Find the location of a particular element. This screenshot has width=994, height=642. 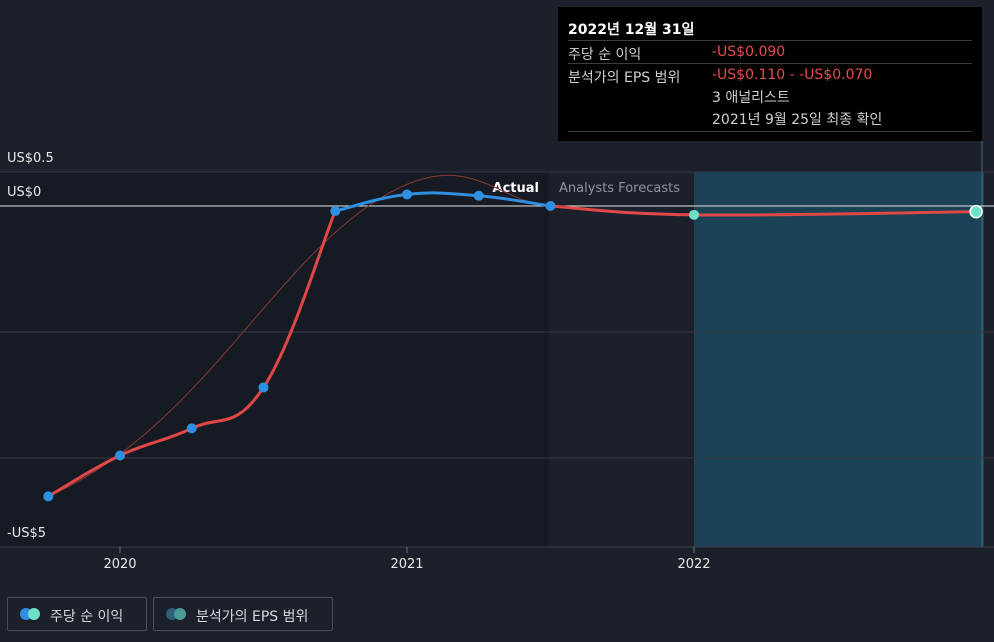

x-tick-label: 2021 is located at coordinates (406, 564).